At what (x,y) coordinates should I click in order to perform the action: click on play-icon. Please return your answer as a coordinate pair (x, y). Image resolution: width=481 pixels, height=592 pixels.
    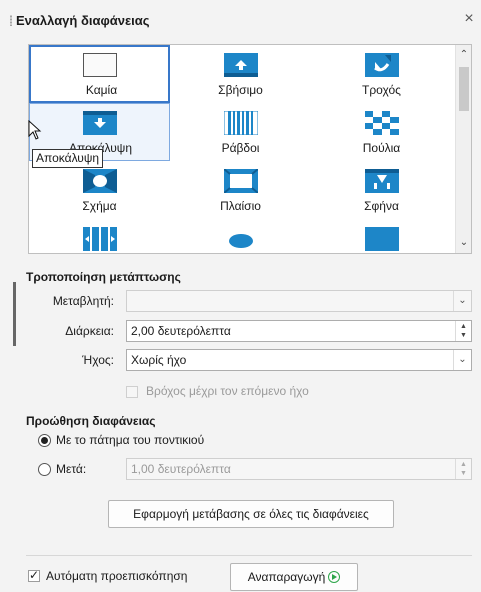
    Looking at the image, I should click on (334, 577).